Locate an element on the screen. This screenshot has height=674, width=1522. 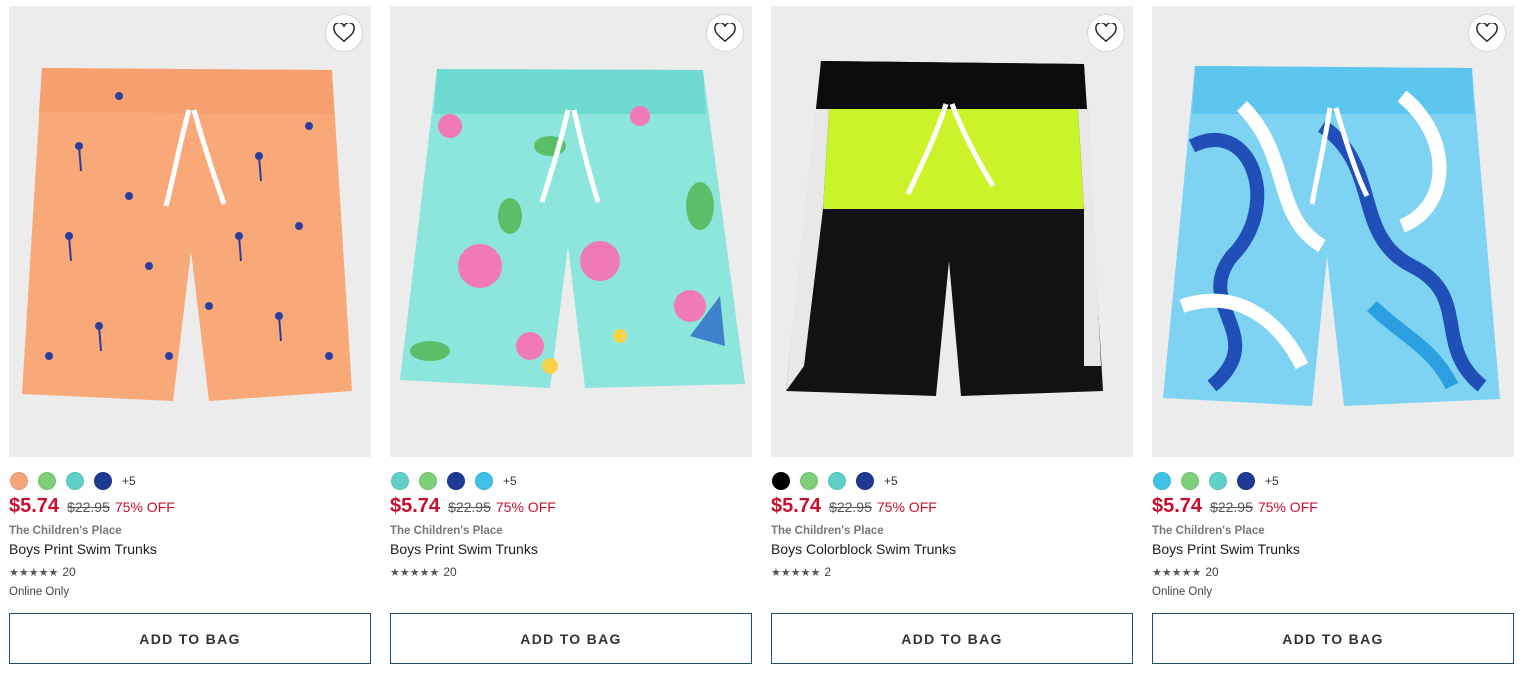
swim-trunks-tropical-print-image is located at coordinates (572, 228).